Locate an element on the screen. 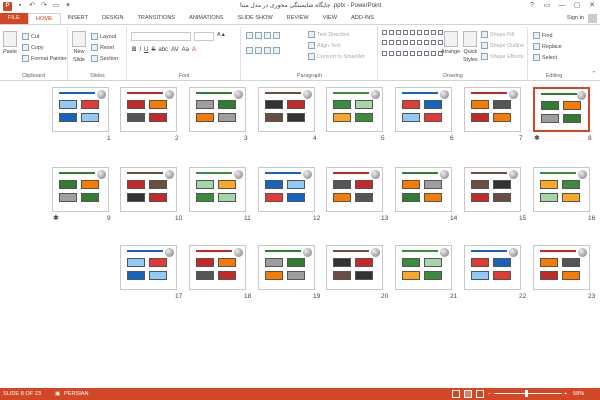  start-from-beginning-icon: ▭ is located at coordinates (56, 6).